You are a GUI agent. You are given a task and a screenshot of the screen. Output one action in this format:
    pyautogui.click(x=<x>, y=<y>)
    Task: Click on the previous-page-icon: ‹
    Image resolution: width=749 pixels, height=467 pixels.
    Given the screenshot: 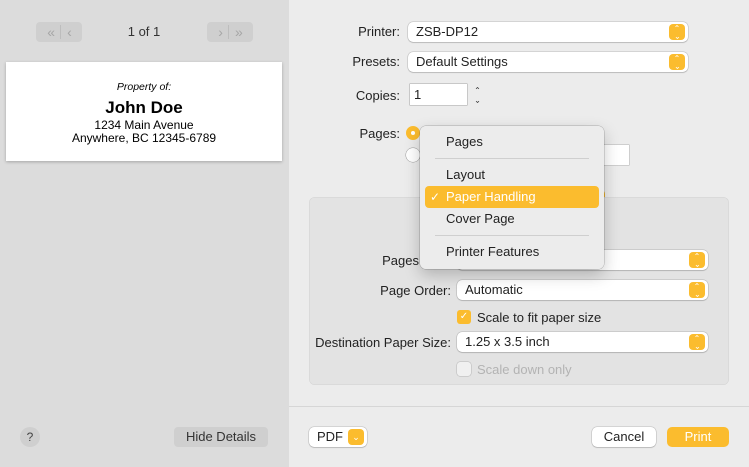 What is the action you would take?
    pyautogui.click(x=69, y=32)
    